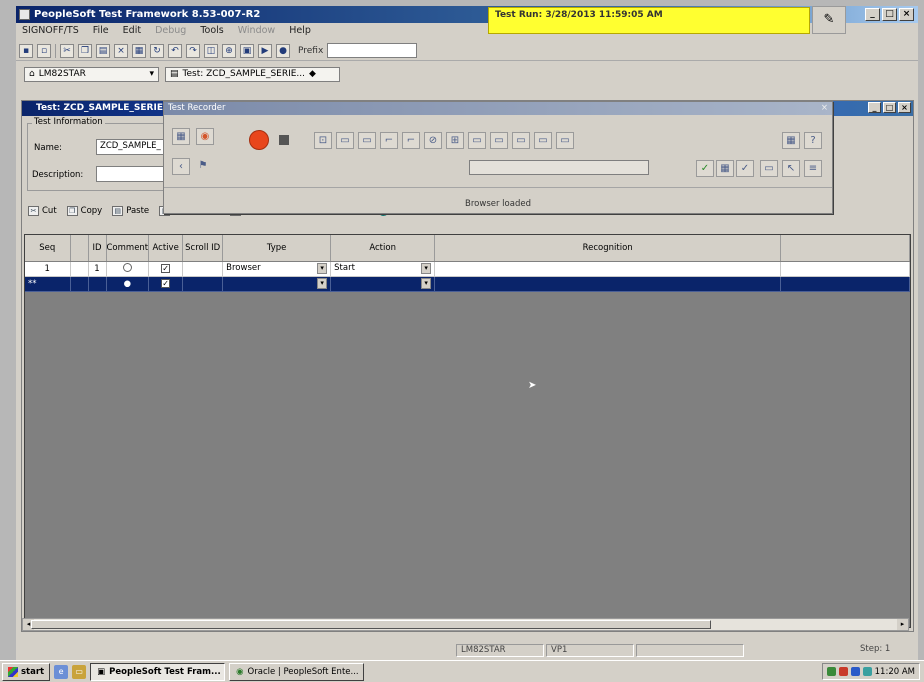  Describe the element at coordinates (181, 136) in the screenshot. I see `recorder-options-icon: ▦` at that location.